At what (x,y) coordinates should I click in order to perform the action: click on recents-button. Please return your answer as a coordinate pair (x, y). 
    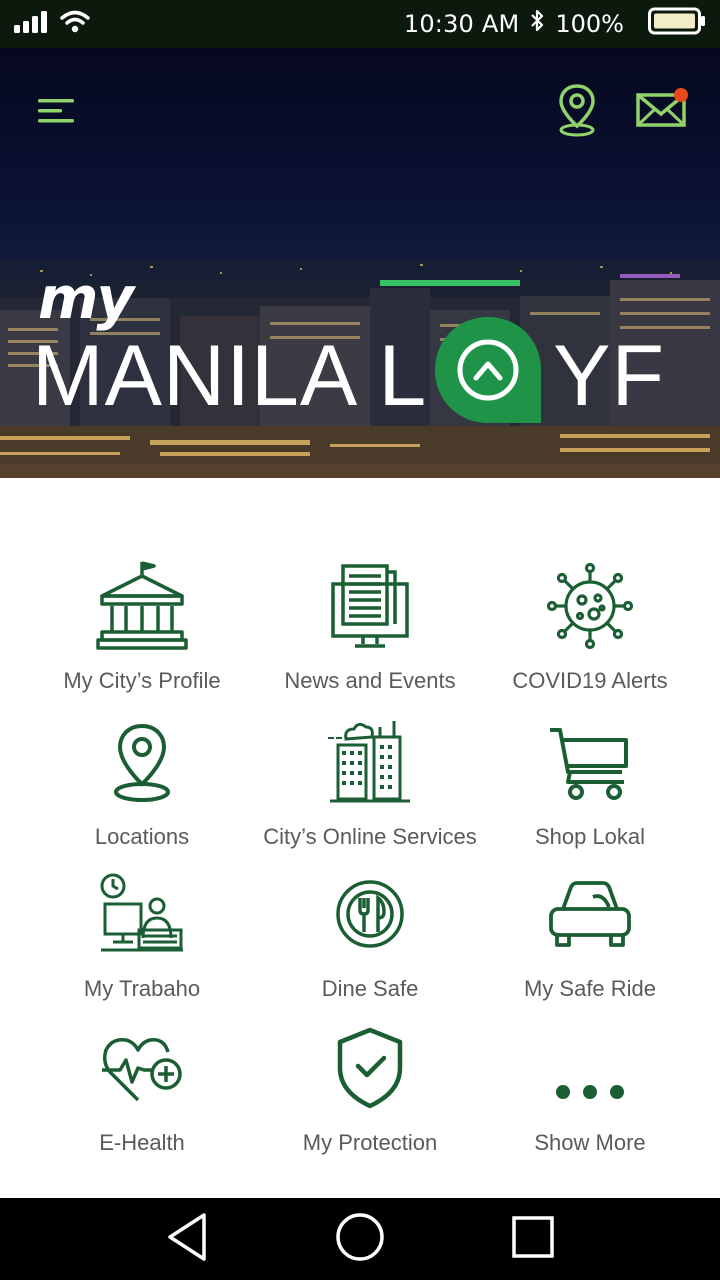
    Looking at the image, I should click on (533, 1239).